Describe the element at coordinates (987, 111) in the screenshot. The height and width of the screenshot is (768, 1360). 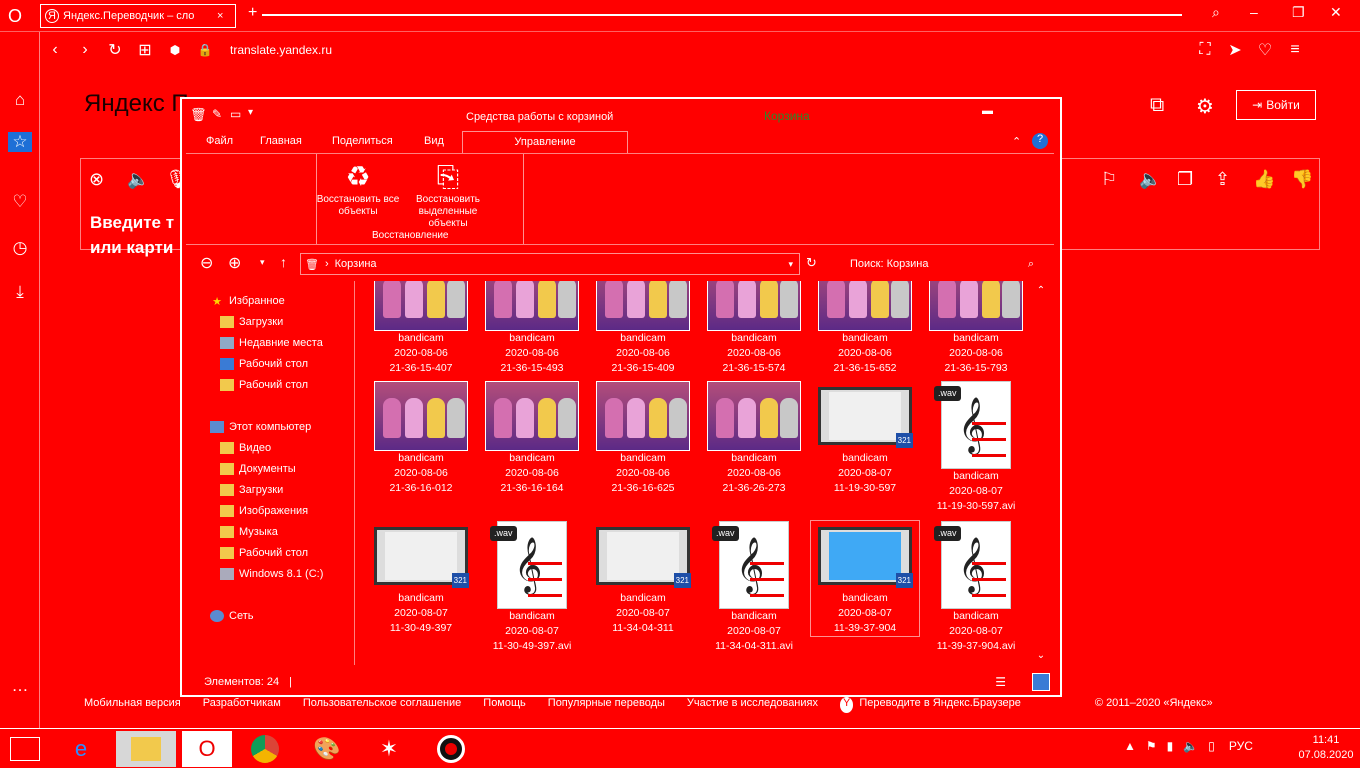
I see `explorer-minimize-icon: ▬` at that location.